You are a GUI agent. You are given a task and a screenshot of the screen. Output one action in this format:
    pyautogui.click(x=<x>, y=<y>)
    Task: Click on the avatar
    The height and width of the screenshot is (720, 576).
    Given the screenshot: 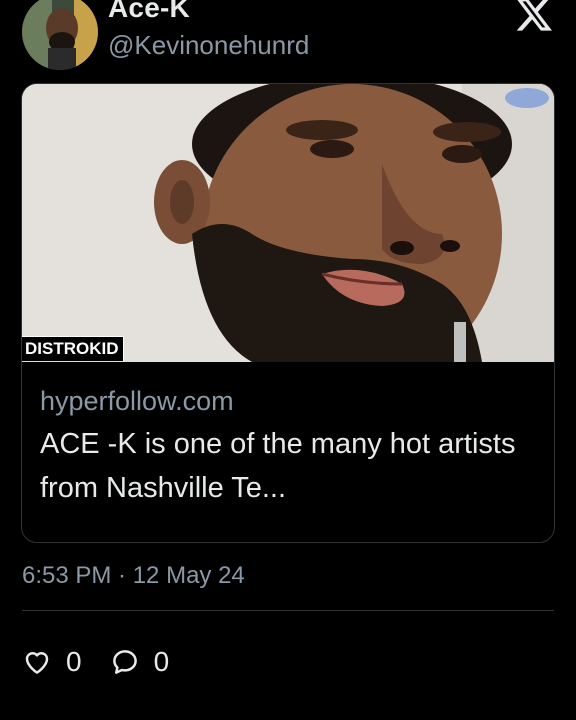 What is the action you would take?
    pyautogui.click(x=60, y=35)
    